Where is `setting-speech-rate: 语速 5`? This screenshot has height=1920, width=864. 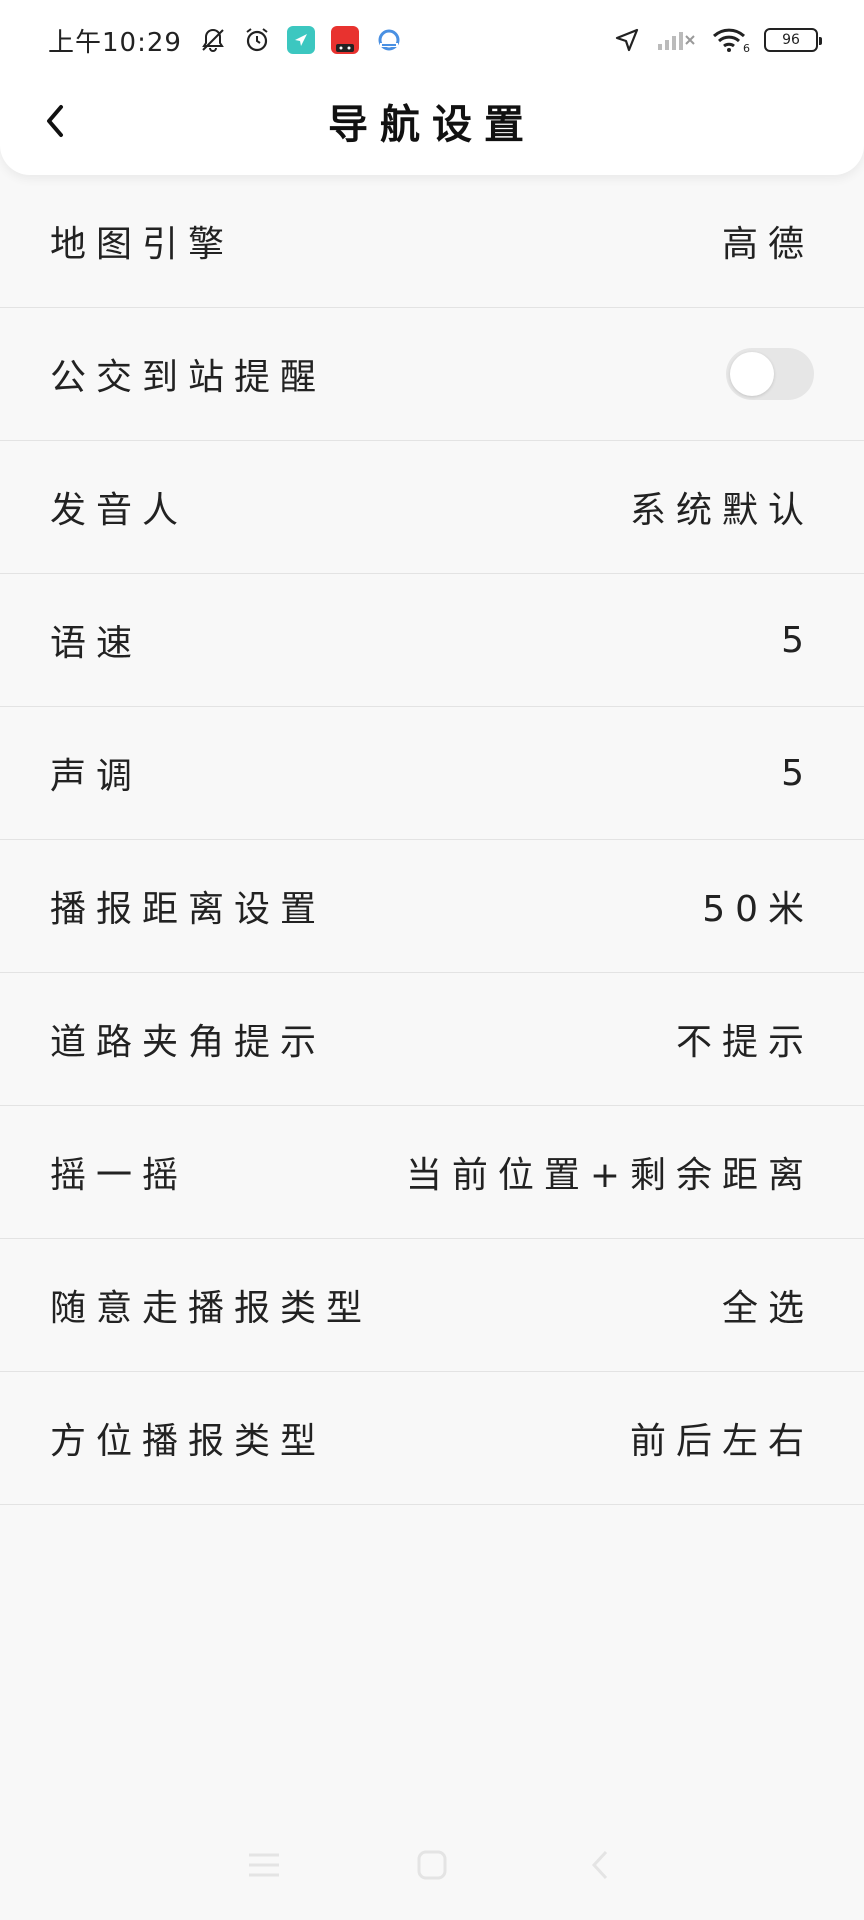 setting-speech-rate: 语速 5 is located at coordinates (432, 640).